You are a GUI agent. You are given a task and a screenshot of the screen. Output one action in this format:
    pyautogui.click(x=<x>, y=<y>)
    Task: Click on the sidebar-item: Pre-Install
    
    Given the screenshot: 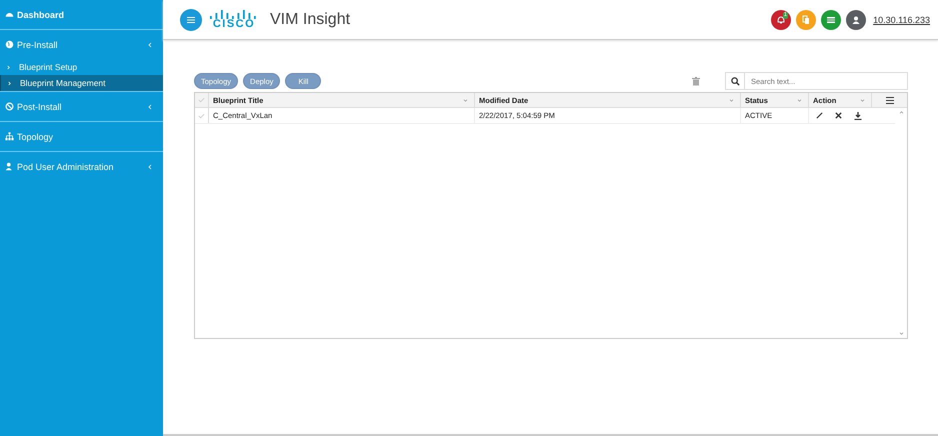 What is the action you would take?
    pyautogui.click(x=81, y=44)
    